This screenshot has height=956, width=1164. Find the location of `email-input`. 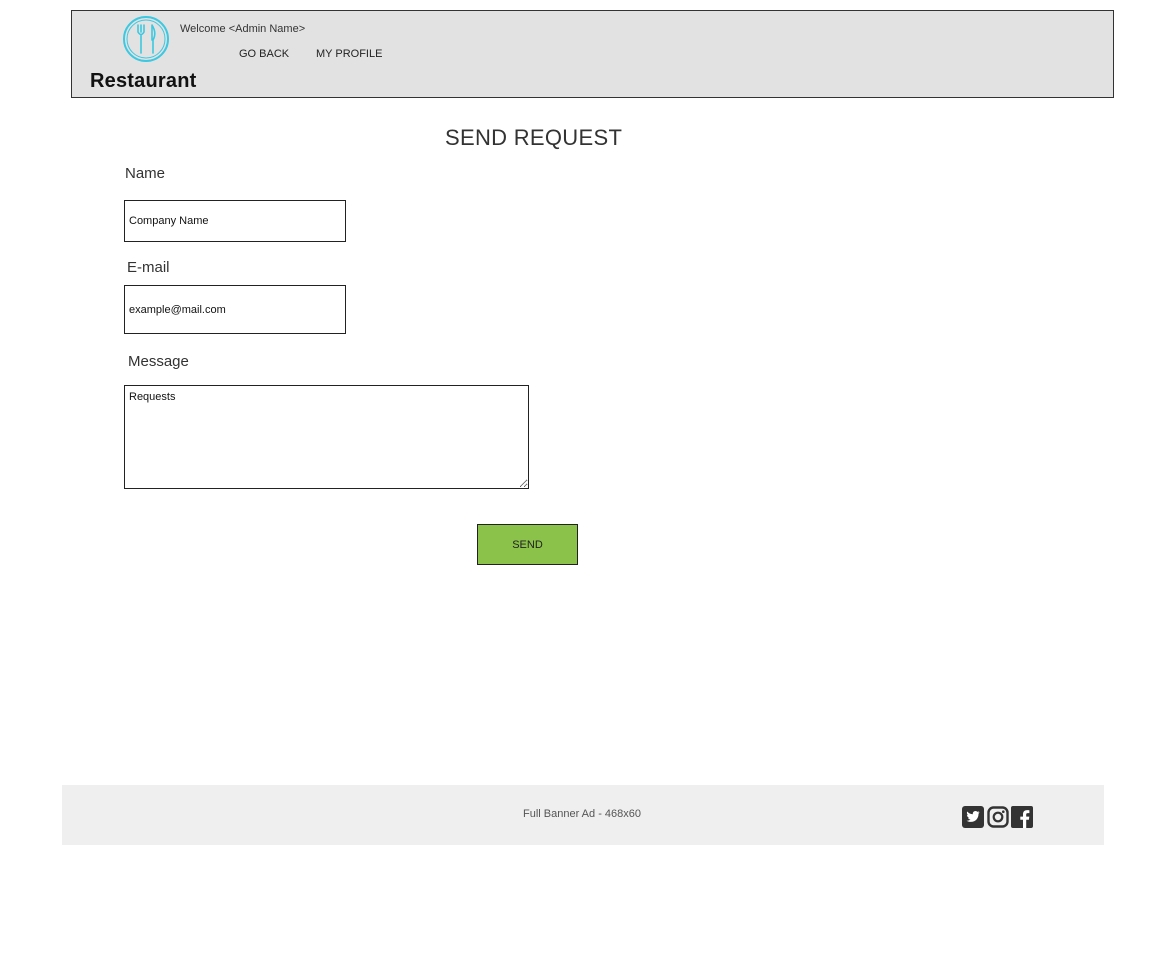

email-input is located at coordinates (235, 309).